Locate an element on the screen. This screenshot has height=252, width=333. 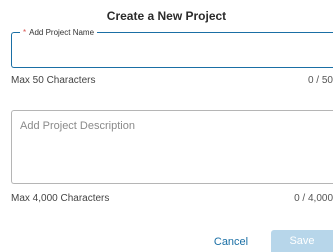
dialog-title: Create a New Project is located at coordinates (166, 16).